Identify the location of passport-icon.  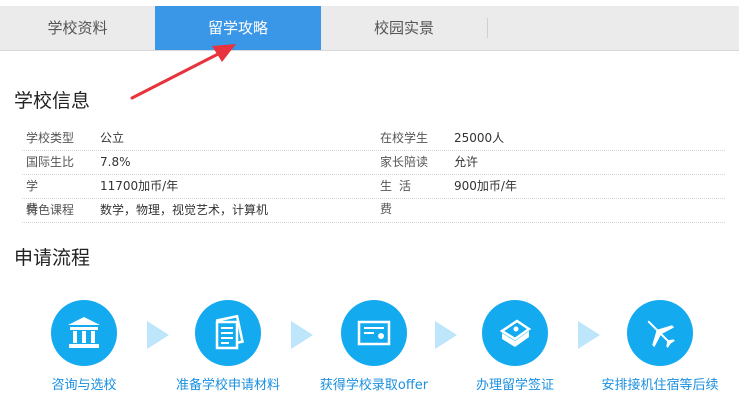
(515, 333).